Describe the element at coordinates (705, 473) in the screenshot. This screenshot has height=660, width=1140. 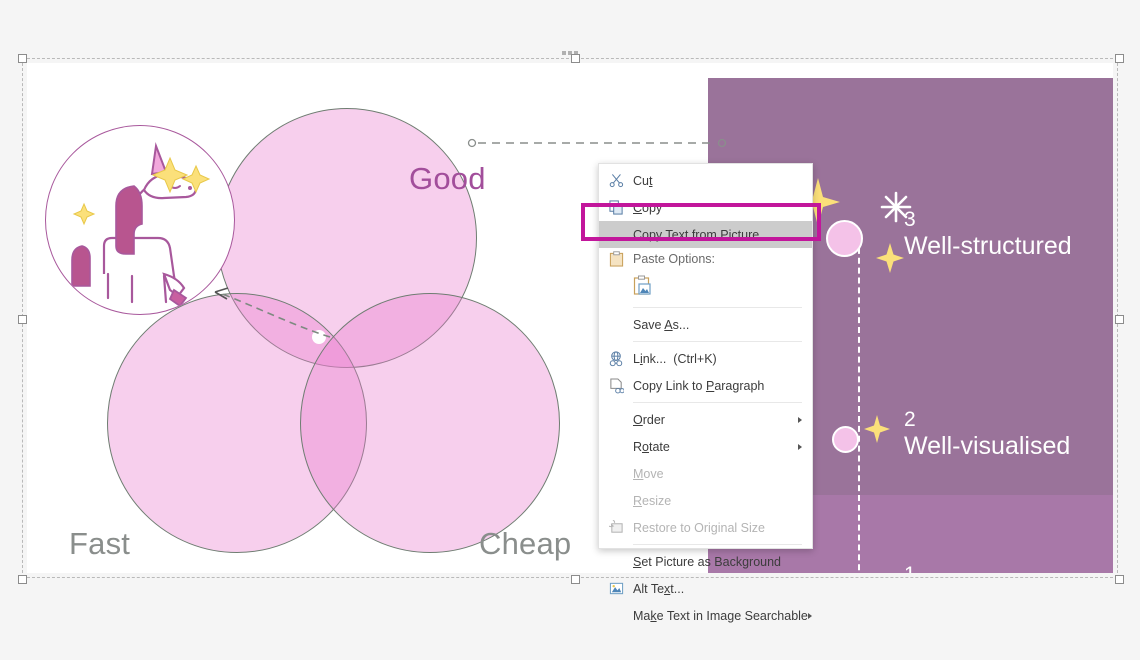
I see `menu-item-move: Move` at that location.